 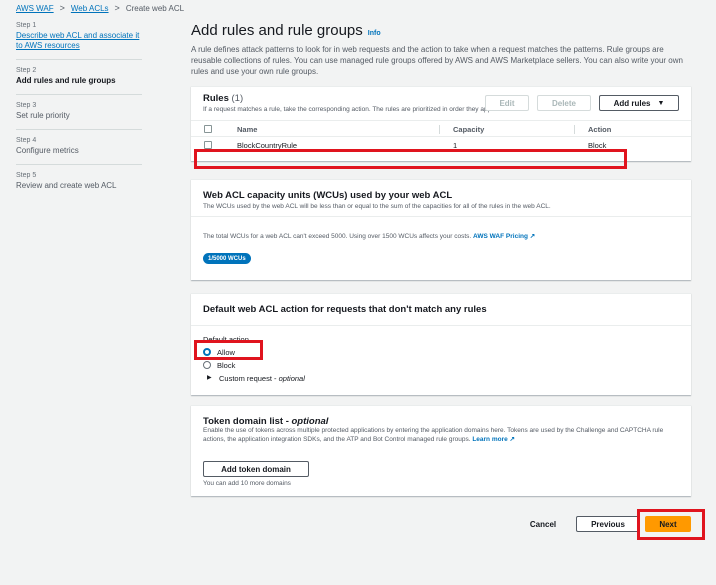 What do you see at coordinates (47, 150) in the screenshot?
I see `step-4-label: Configure metrics` at bounding box center [47, 150].